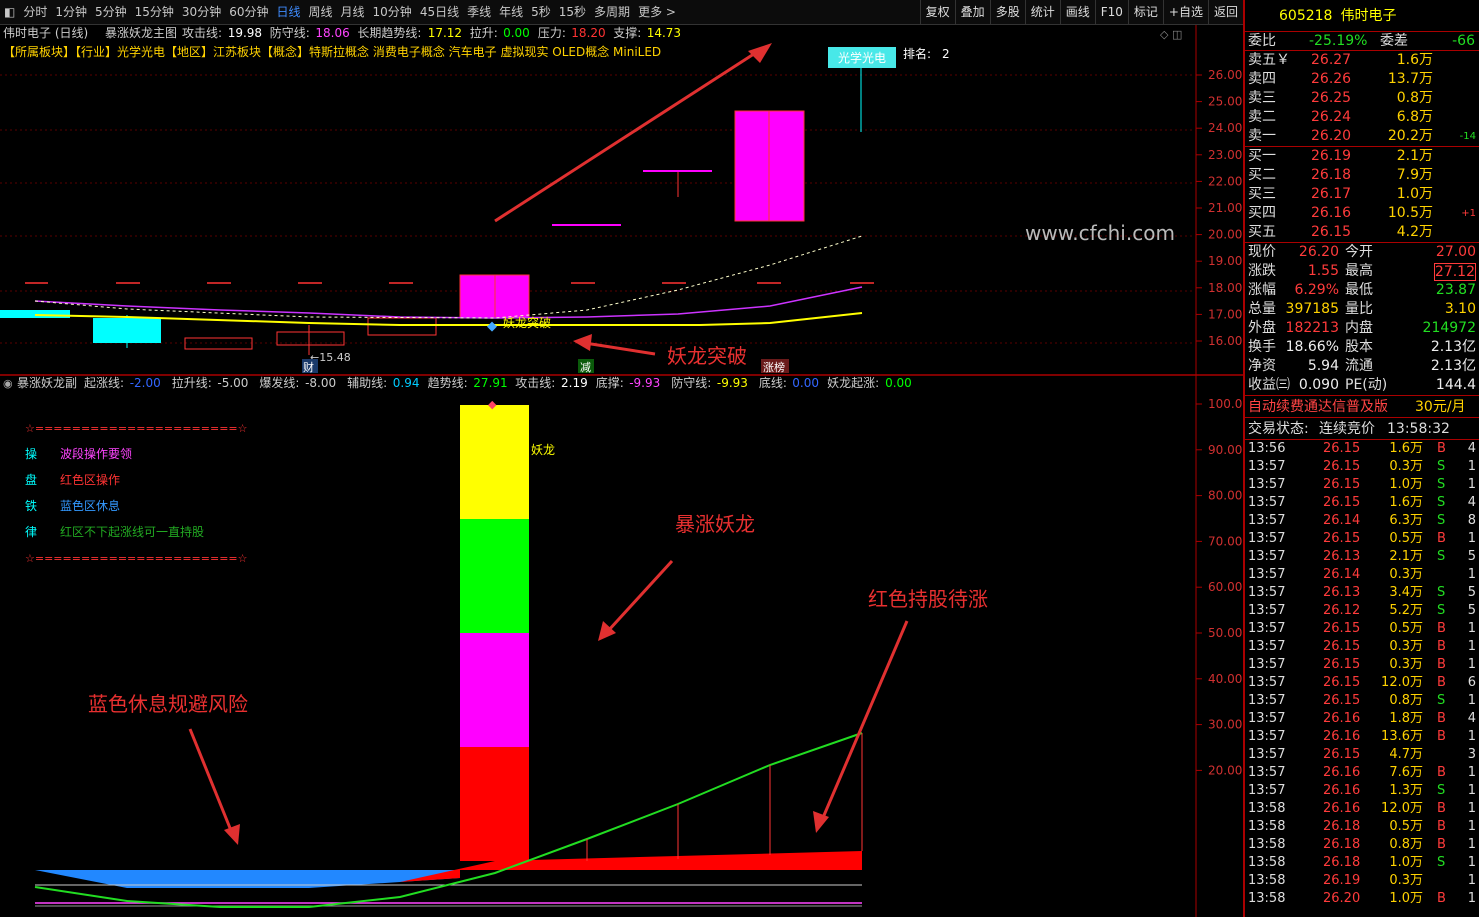 Image resolution: width=1479 pixels, height=917 pixels. What do you see at coordinates (1362, 809) in the screenshot?
I see `tick-row: 13:58 26.16 12.0万 B 1` at bounding box center [1362, 809].